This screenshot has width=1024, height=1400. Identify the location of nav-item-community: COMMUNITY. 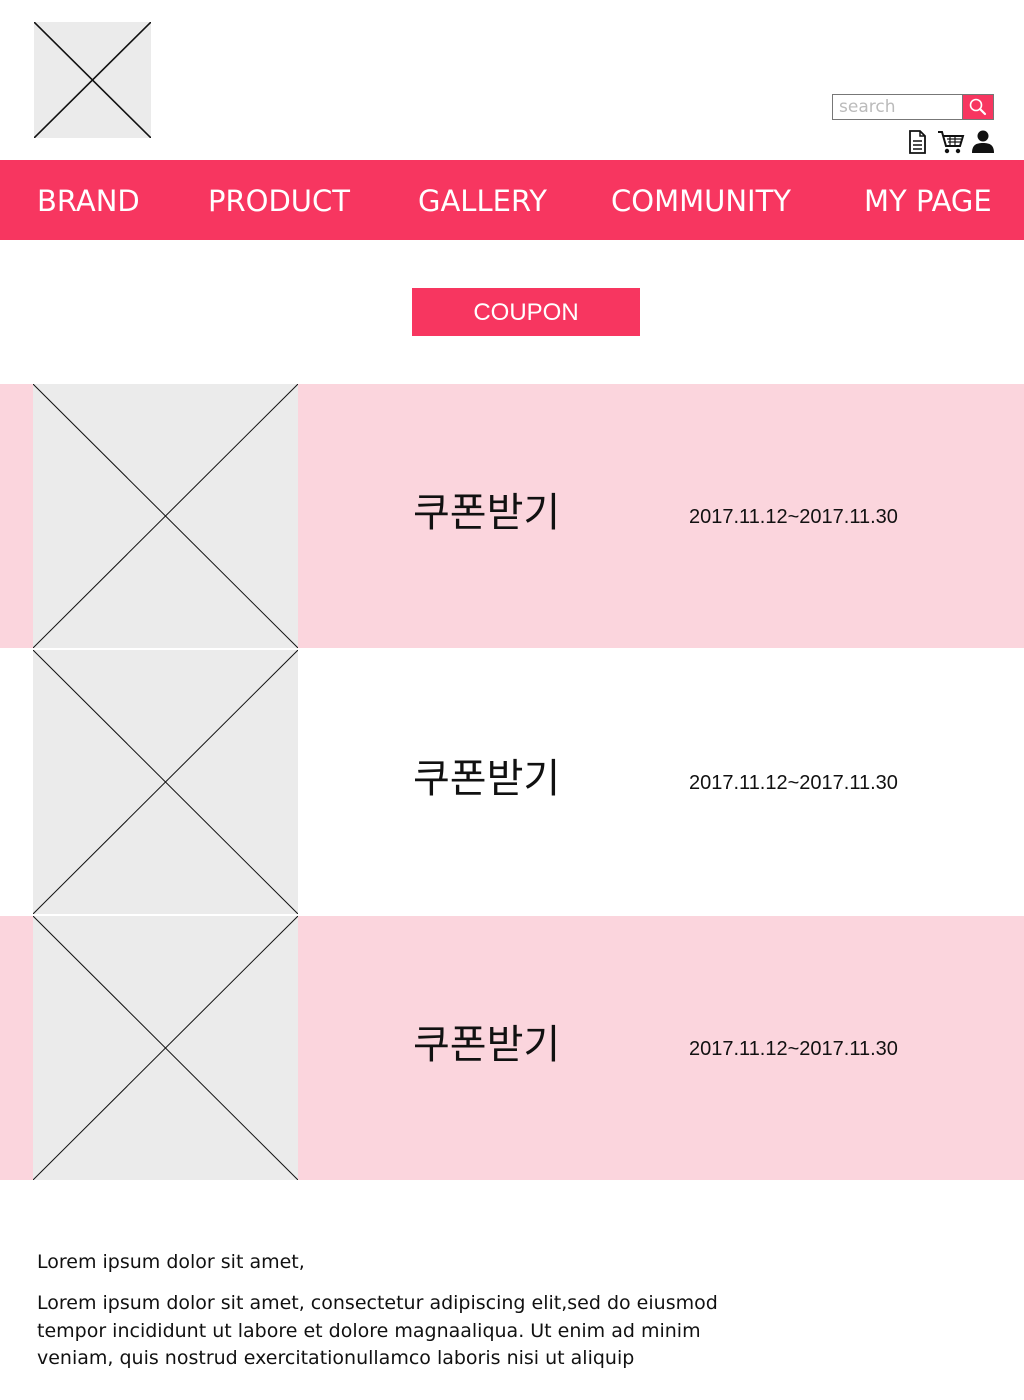
(701, 200).